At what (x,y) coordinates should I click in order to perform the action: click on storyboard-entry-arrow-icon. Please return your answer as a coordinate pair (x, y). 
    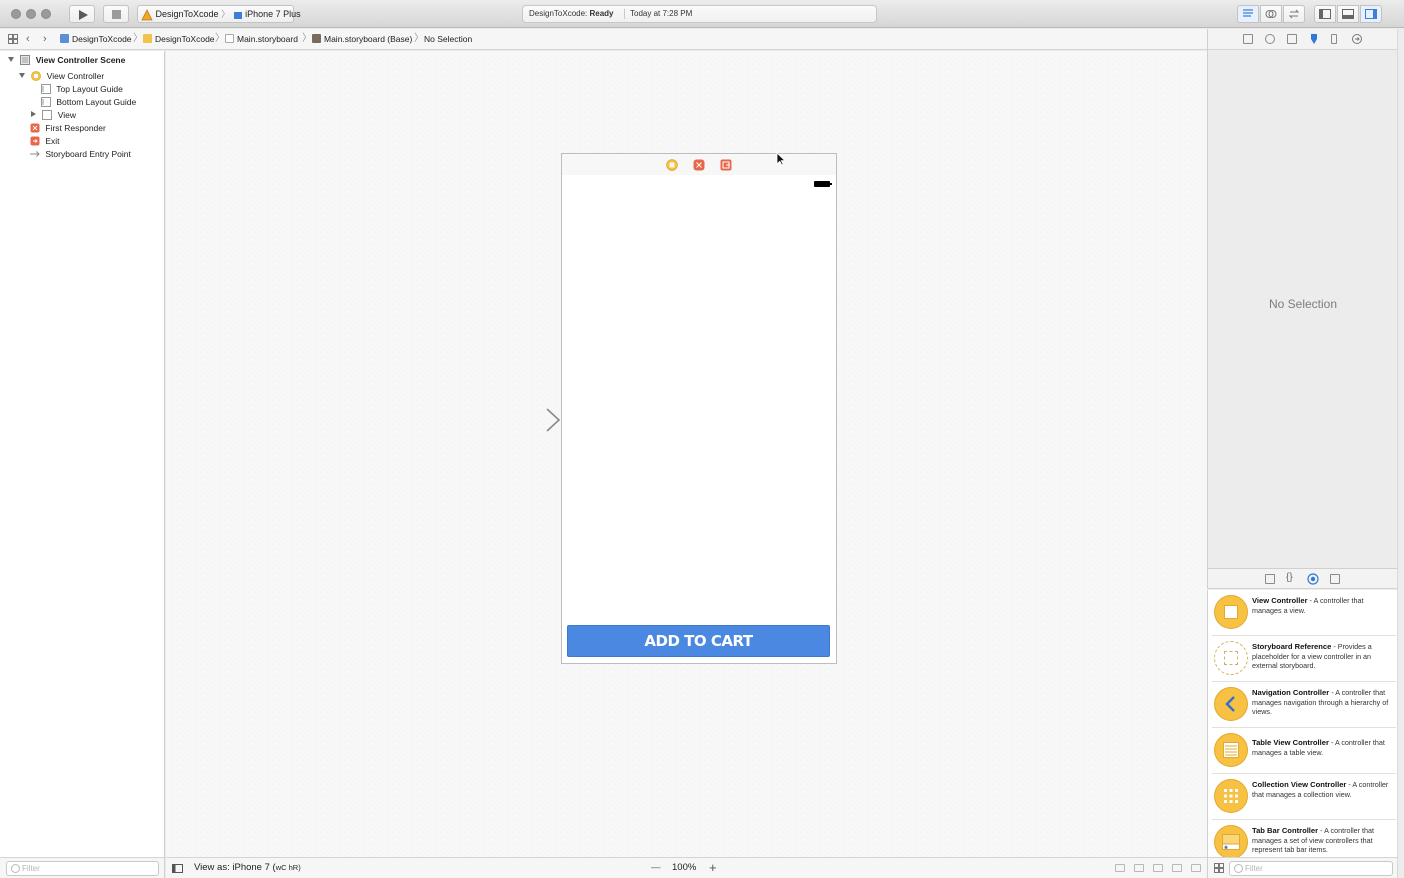
    Looking at the image, I should click on (526, 420).